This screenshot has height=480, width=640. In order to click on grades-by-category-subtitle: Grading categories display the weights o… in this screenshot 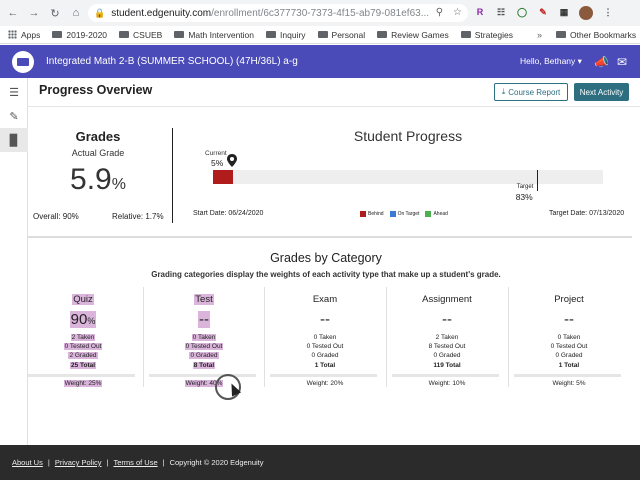, I will do `click(326, 274)`.